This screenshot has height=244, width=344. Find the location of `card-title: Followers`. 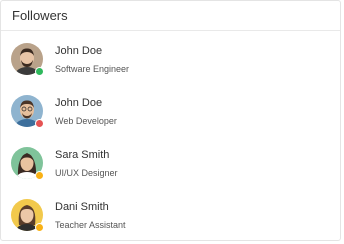

card-title: Followers is located at coordinates (170, 16).